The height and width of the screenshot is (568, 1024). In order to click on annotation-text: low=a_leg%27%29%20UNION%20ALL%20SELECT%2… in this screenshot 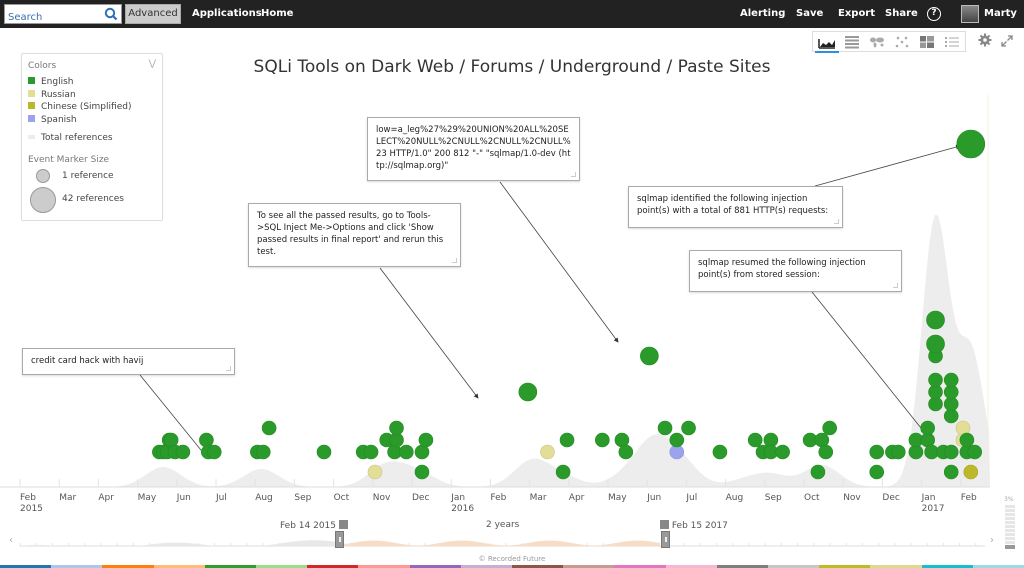, I will do `click(473, 148)`.